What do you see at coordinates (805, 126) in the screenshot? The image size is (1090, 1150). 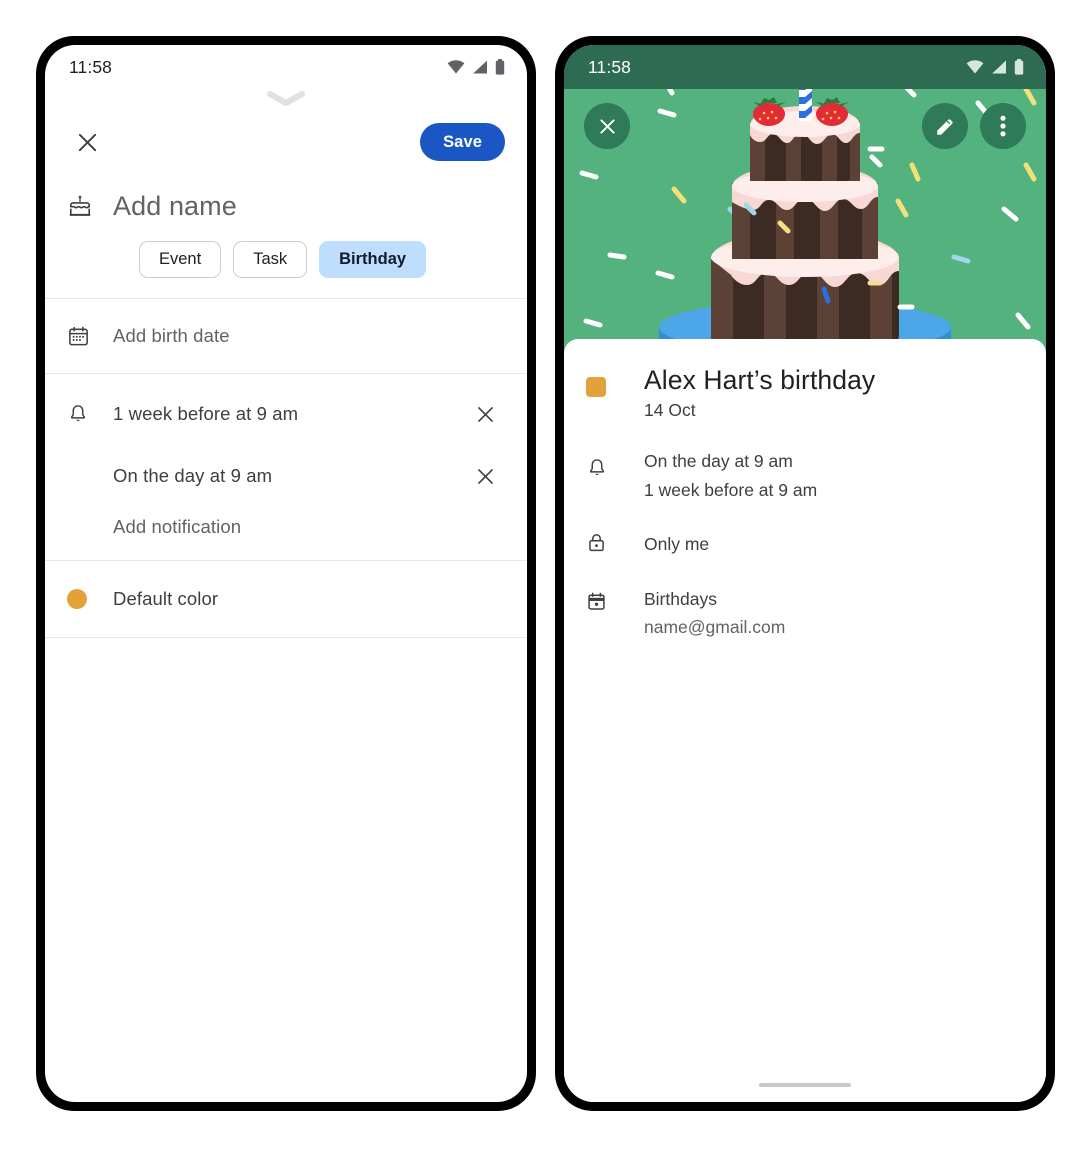 I see `hero-action-bar` at bounding box center [805, 126].